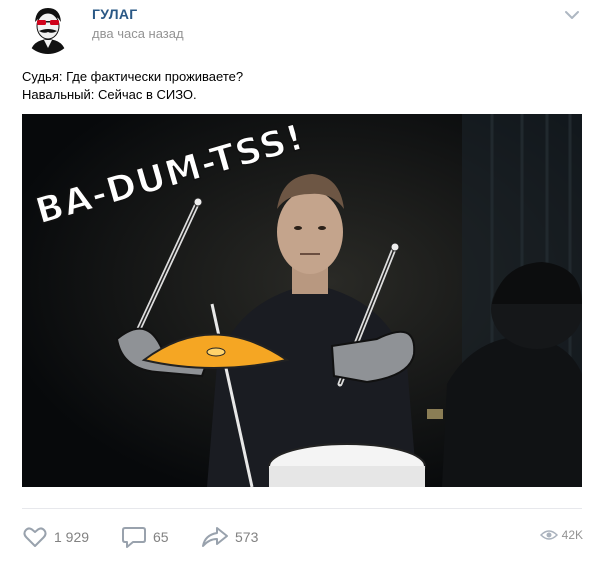 Image resolution: width=603 pixels, height=574 pixels. What do you see at coordinates (302, 508) in the screenshot?
I see `divider` at bounding box center [302, 508].